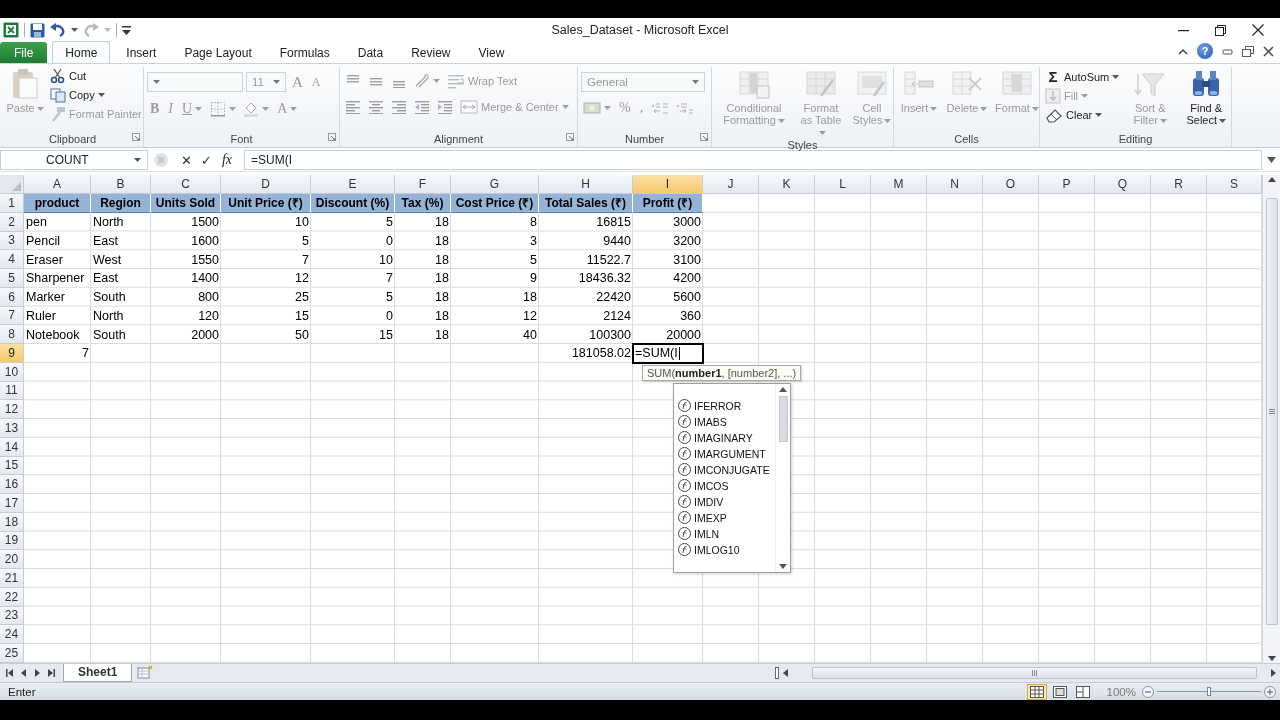  What do you see at coordinates (726, 421) in the screenshot?
I see `function-suggestion: IMABS` at bounding box center [726, 421].